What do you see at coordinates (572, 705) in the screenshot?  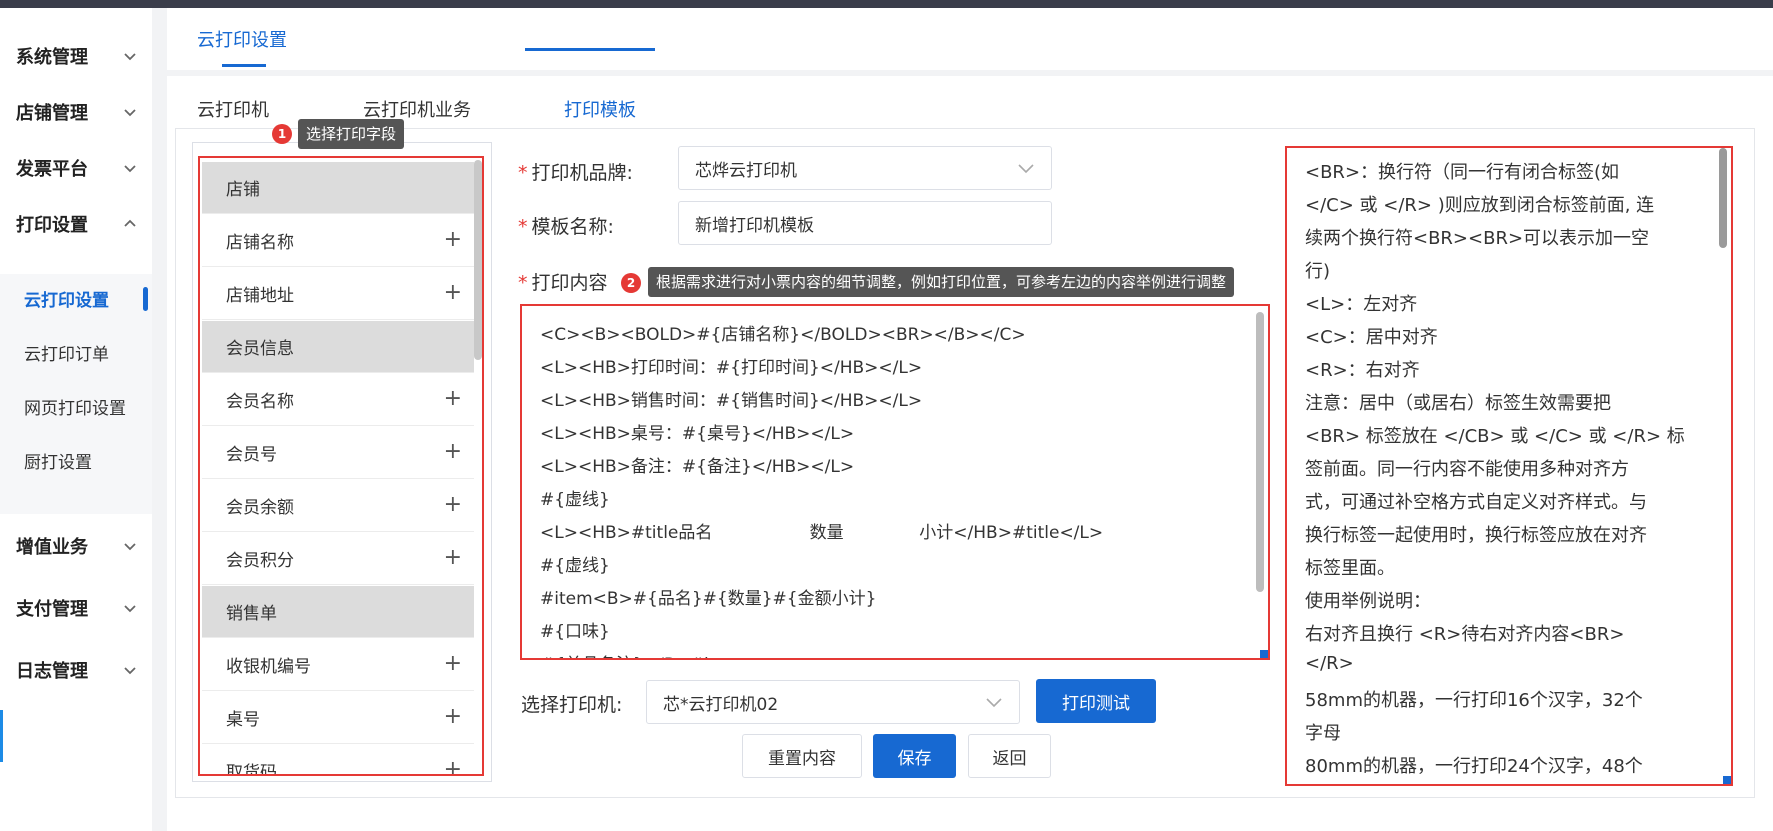 I see `select-printer-label: 选择打印机:` at bounding box center [572, 705].